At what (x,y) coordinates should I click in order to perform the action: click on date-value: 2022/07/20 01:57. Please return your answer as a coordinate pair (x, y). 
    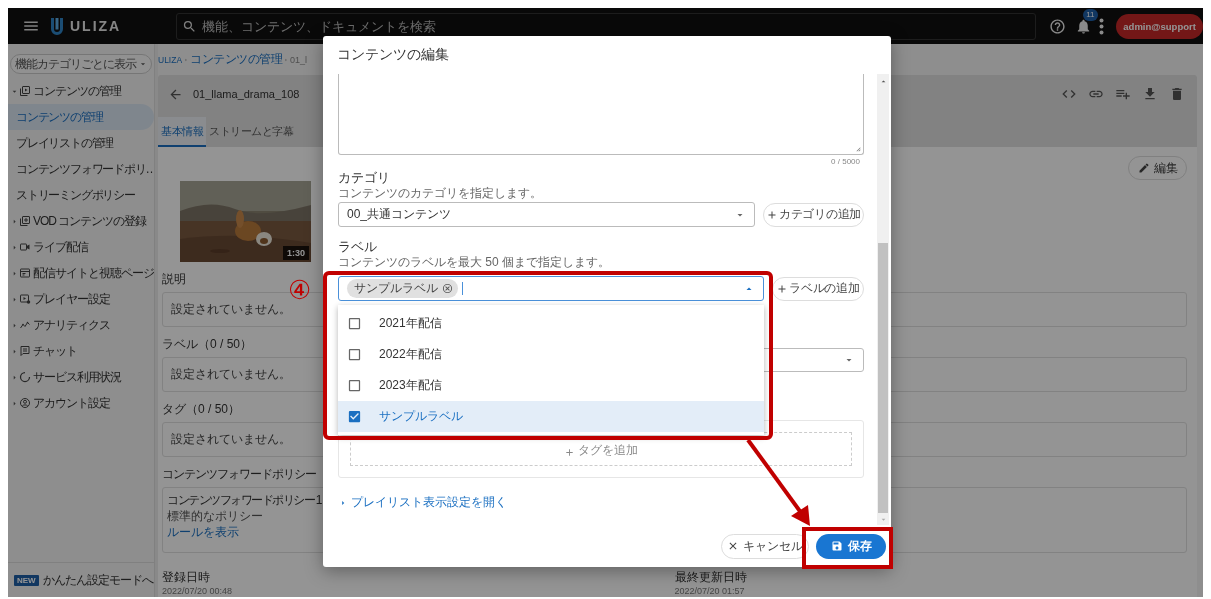
    Looking at the image, I should click on (709, 591).